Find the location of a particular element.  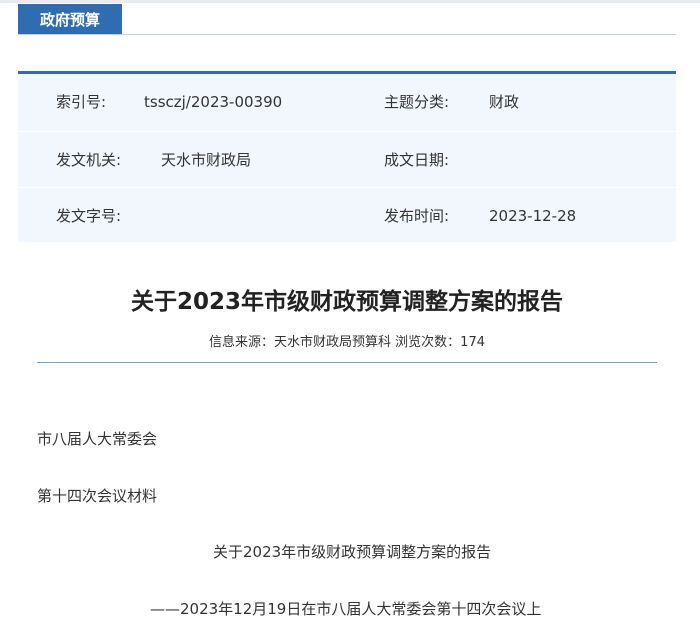

source-label: 信息来源： is located at coordinates (241, 342).